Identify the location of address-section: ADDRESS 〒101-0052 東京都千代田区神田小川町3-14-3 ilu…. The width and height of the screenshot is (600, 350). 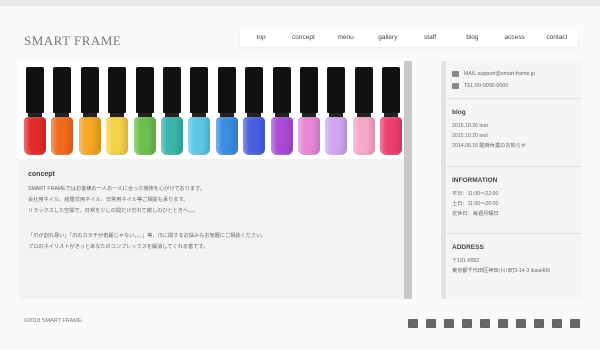
(516, 260).